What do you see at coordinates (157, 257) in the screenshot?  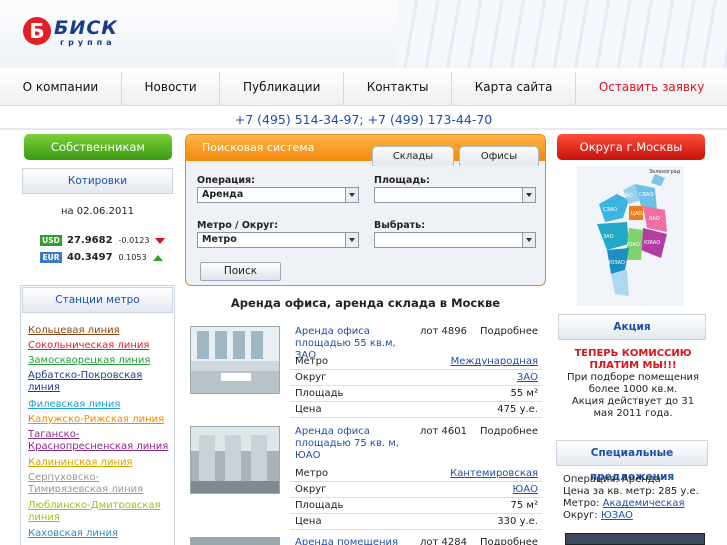 I see `trend-up-icon` at bounding box center [157, 257].